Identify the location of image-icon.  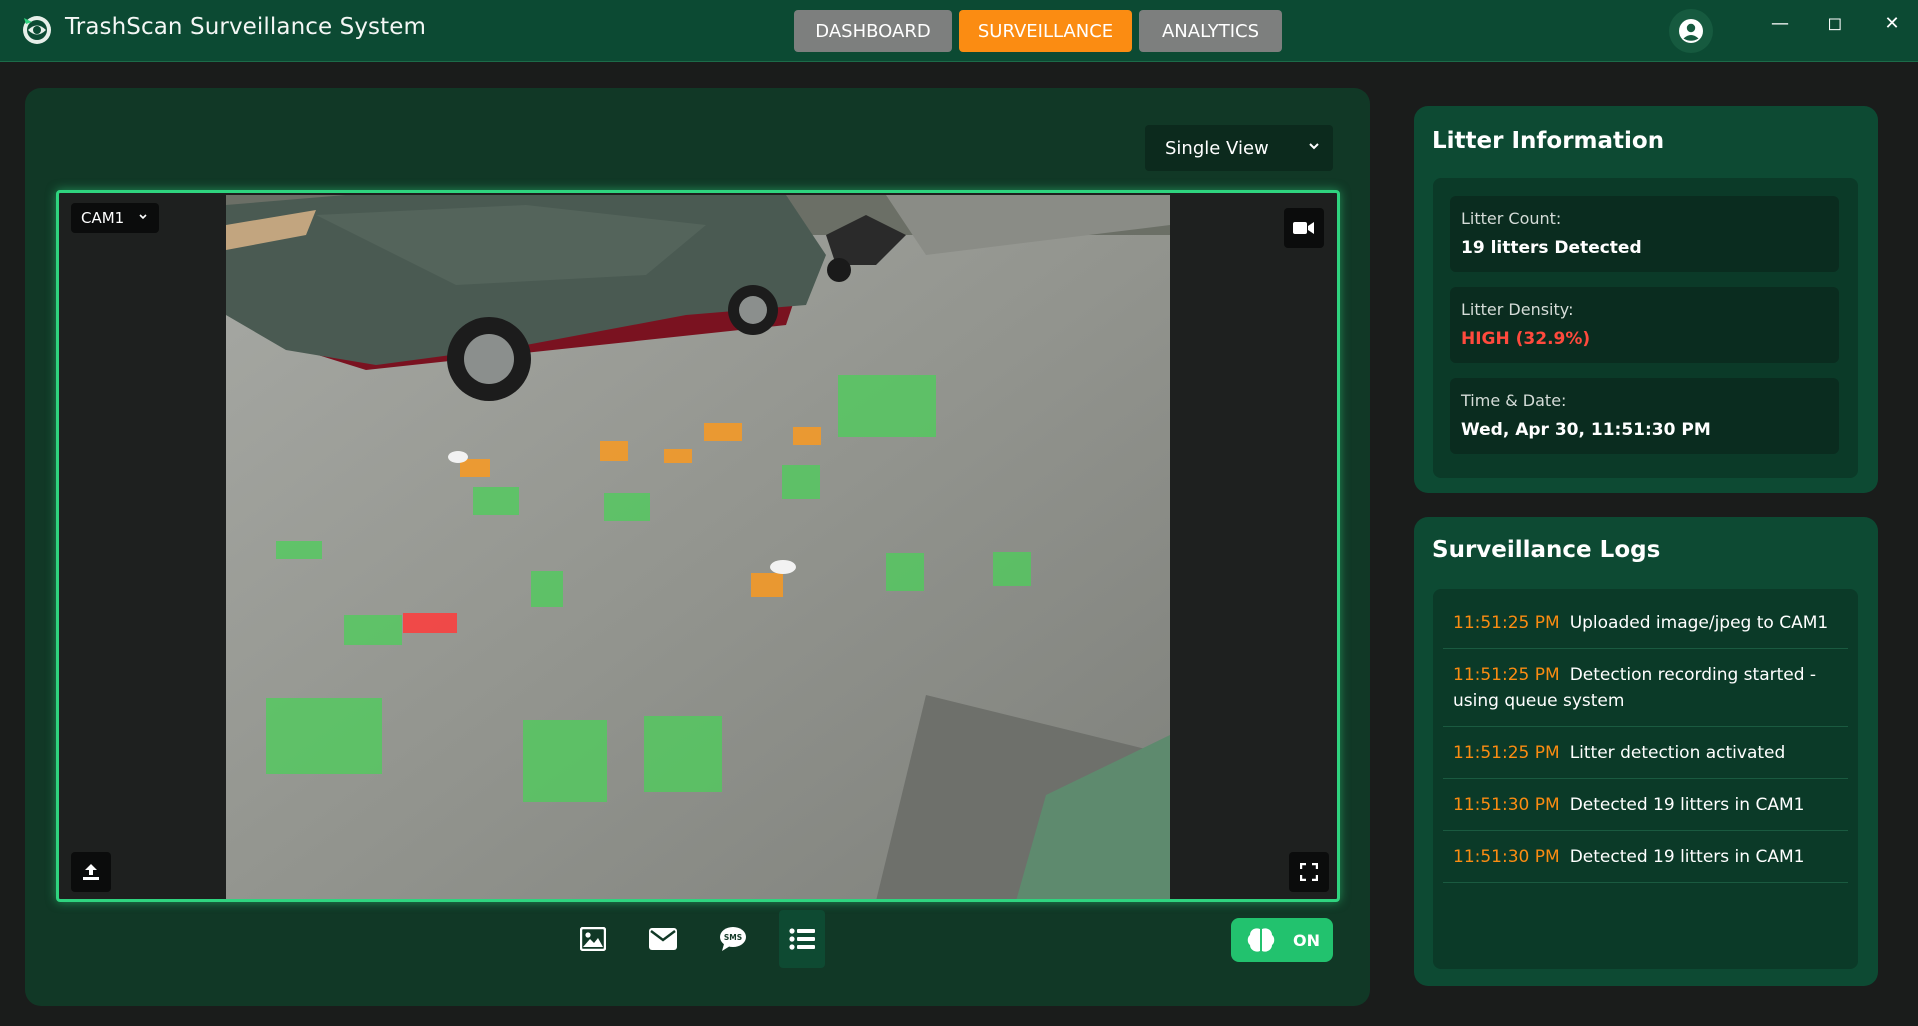
(593, 939).